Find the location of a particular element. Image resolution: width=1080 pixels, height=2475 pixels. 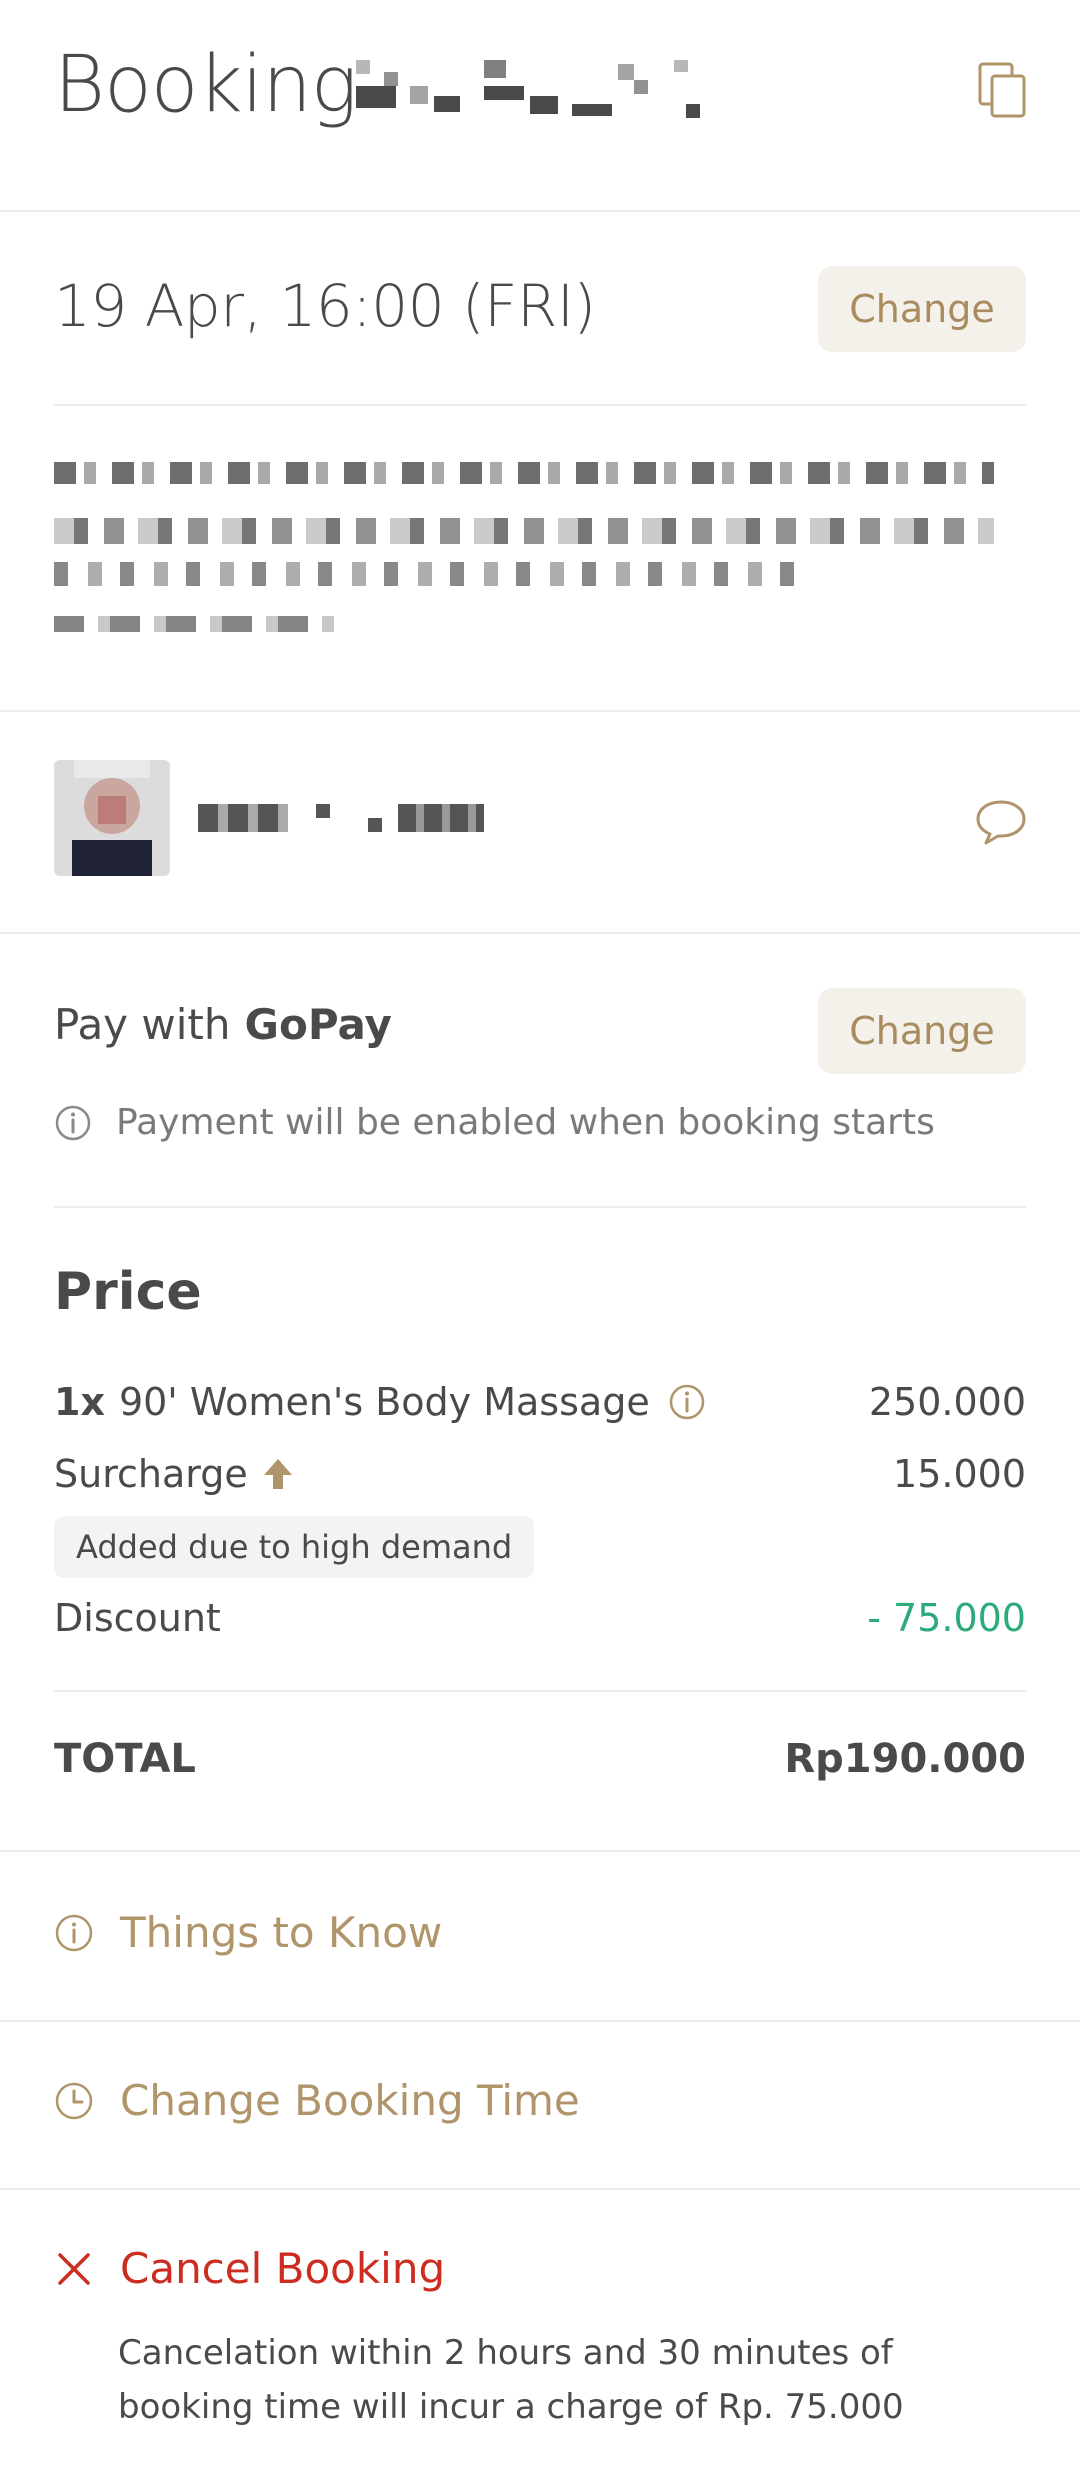

change-booking-time-link: Change Booking Time is located at coordinates (317, 2100).